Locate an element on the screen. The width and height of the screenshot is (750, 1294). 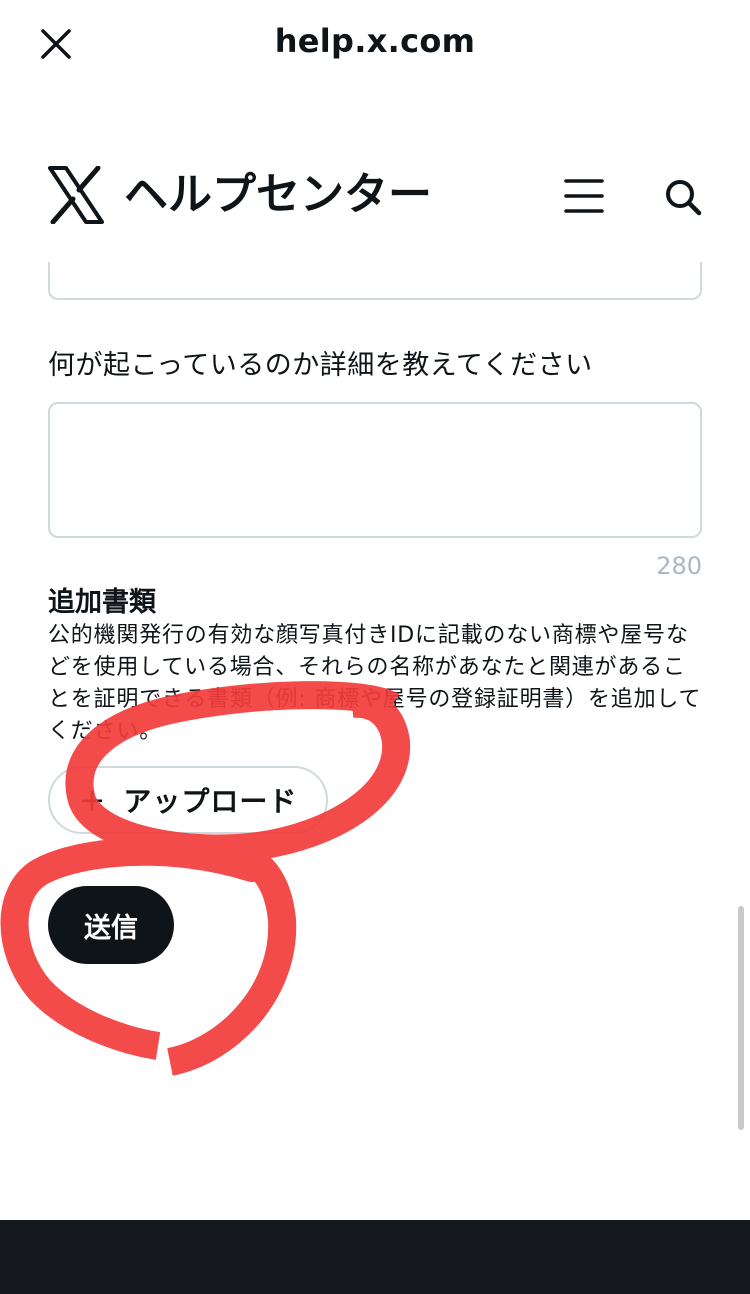
details-label: 何が起こっているのか詳細を教えてください is located at coordinates (320, 365).